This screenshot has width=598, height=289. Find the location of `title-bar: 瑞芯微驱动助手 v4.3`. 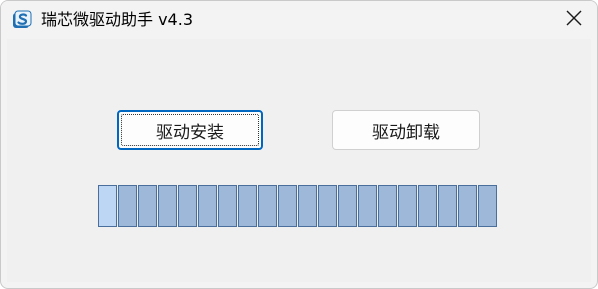

title-bar: 瑞芯微驱动助手 v4.3 is located at coordinates (299, 20).